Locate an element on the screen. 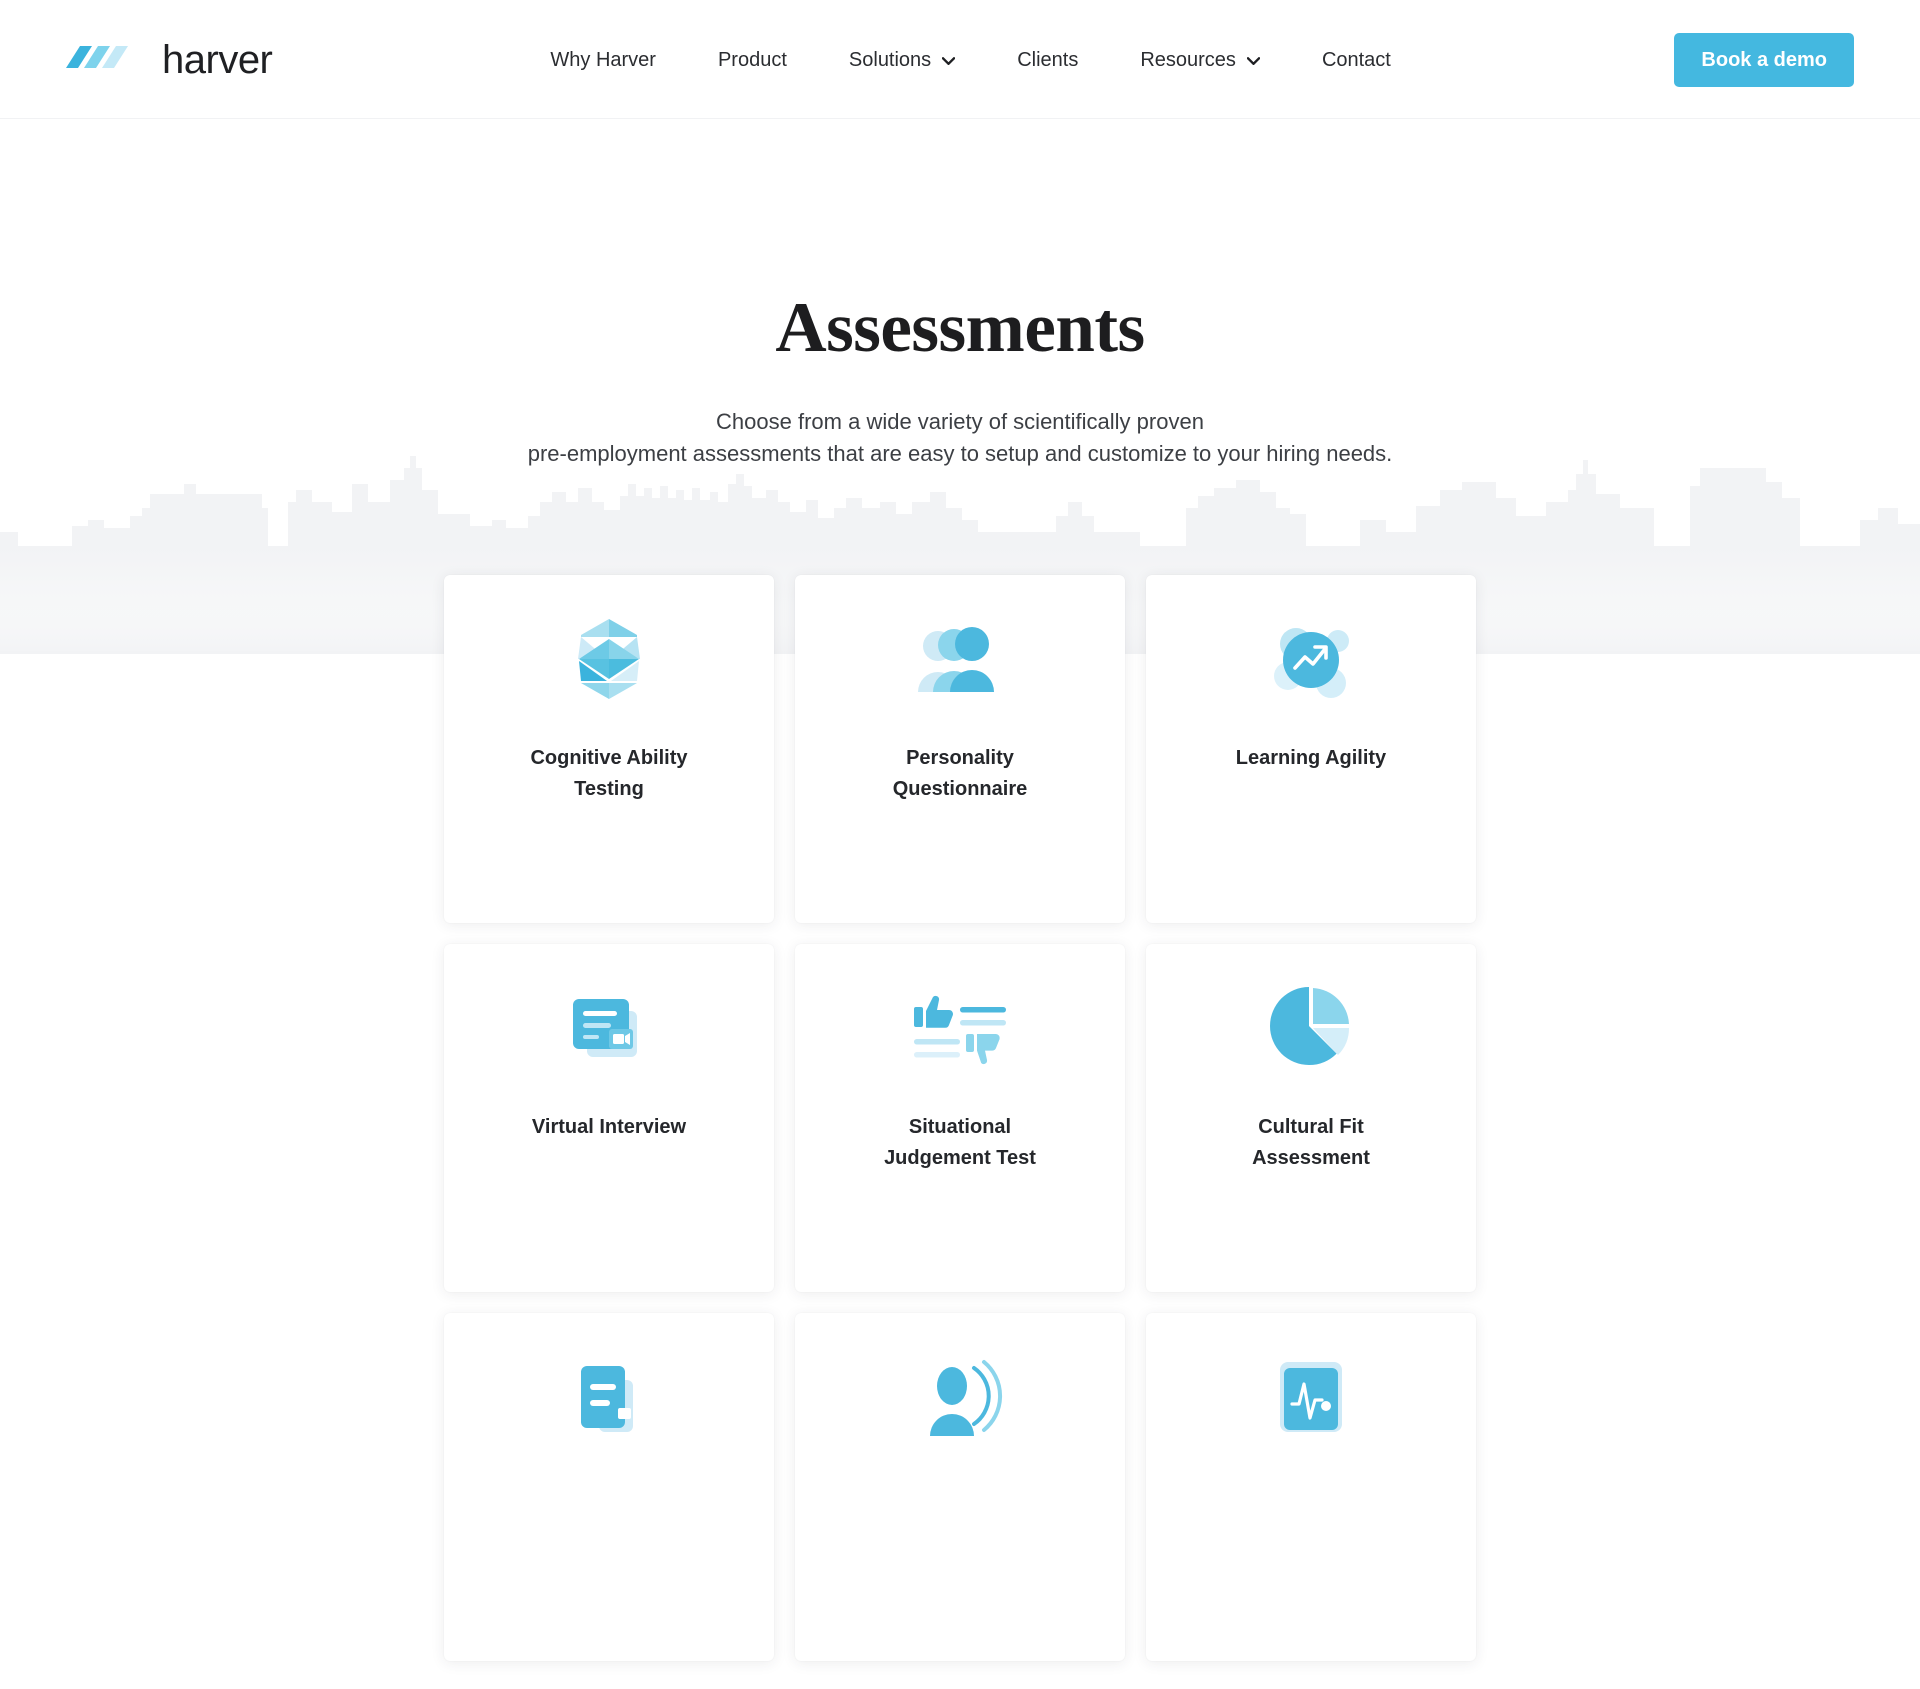 The image size is (1920, 1689). nav-item-contact: Contact is located at coordinates (1356, 60).